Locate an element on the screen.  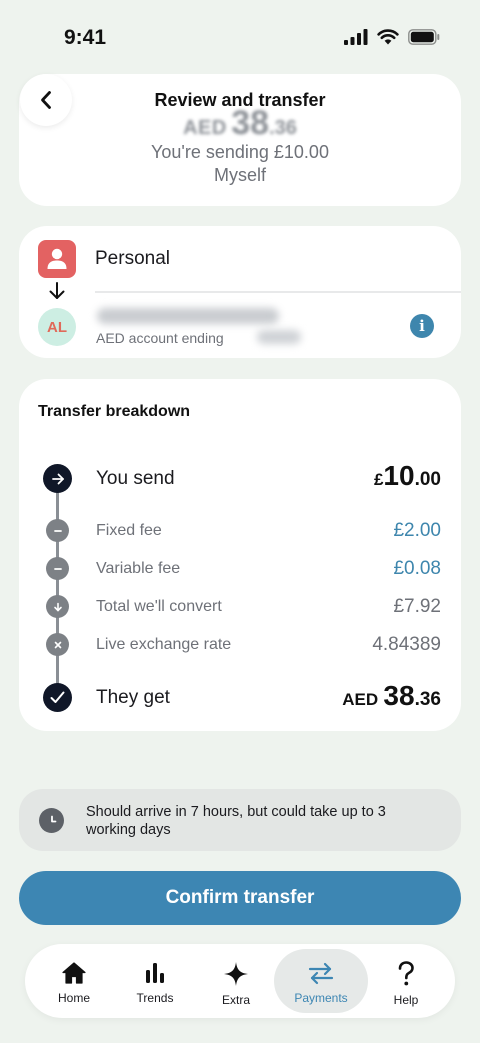
tab-trends-label: Trends is located at coordinates (155, 998).